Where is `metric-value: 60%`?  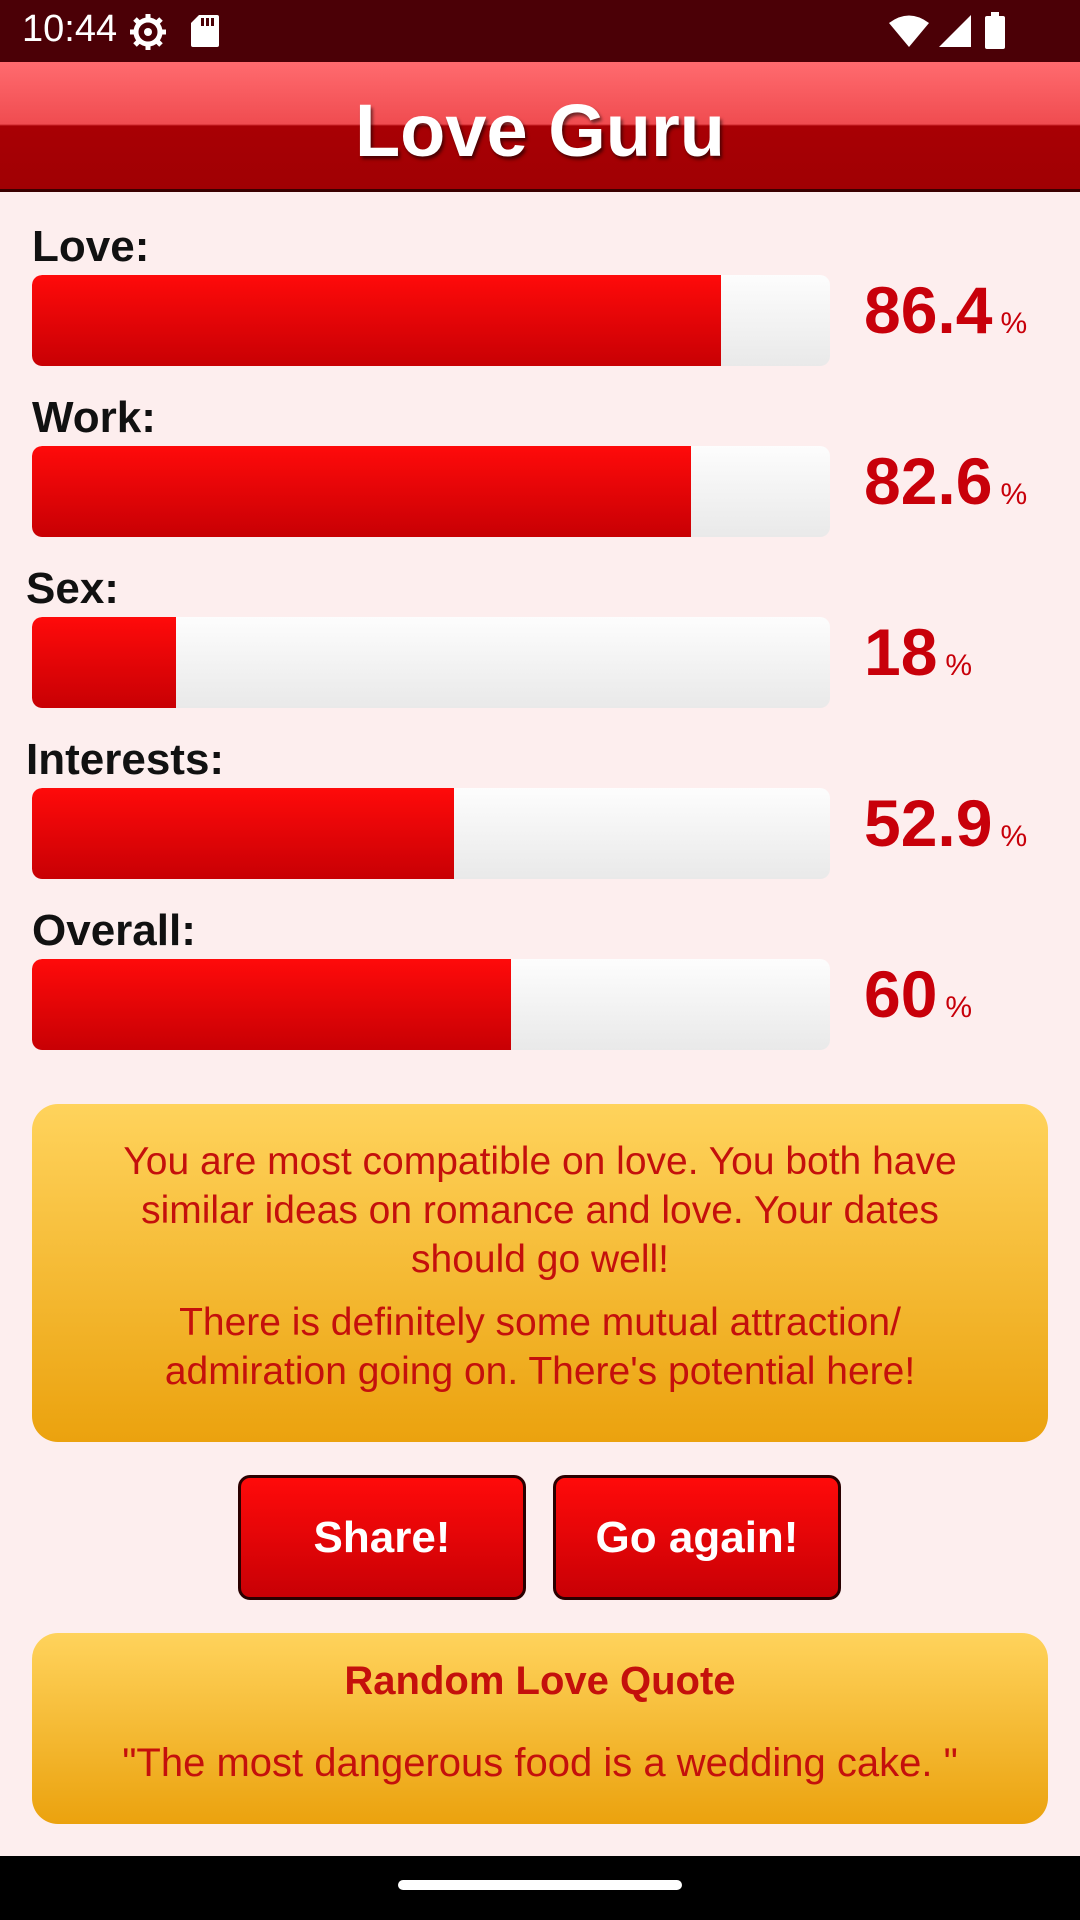 metric-value: 60% is located at coordinates (918, 994).